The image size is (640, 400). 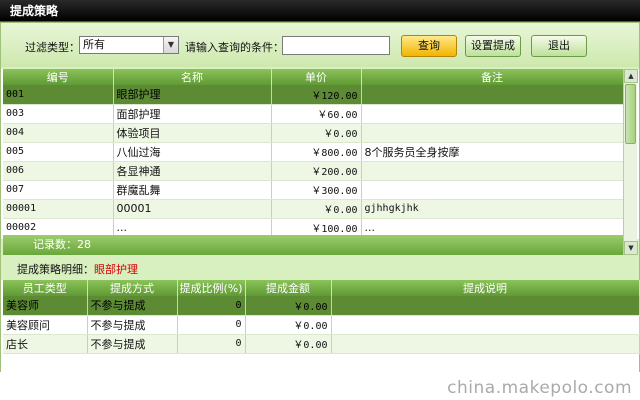 What do you see at coordinates (429, 46) in the screenshot?
I see `query-button: 查询` at bounding box center [429, 46].